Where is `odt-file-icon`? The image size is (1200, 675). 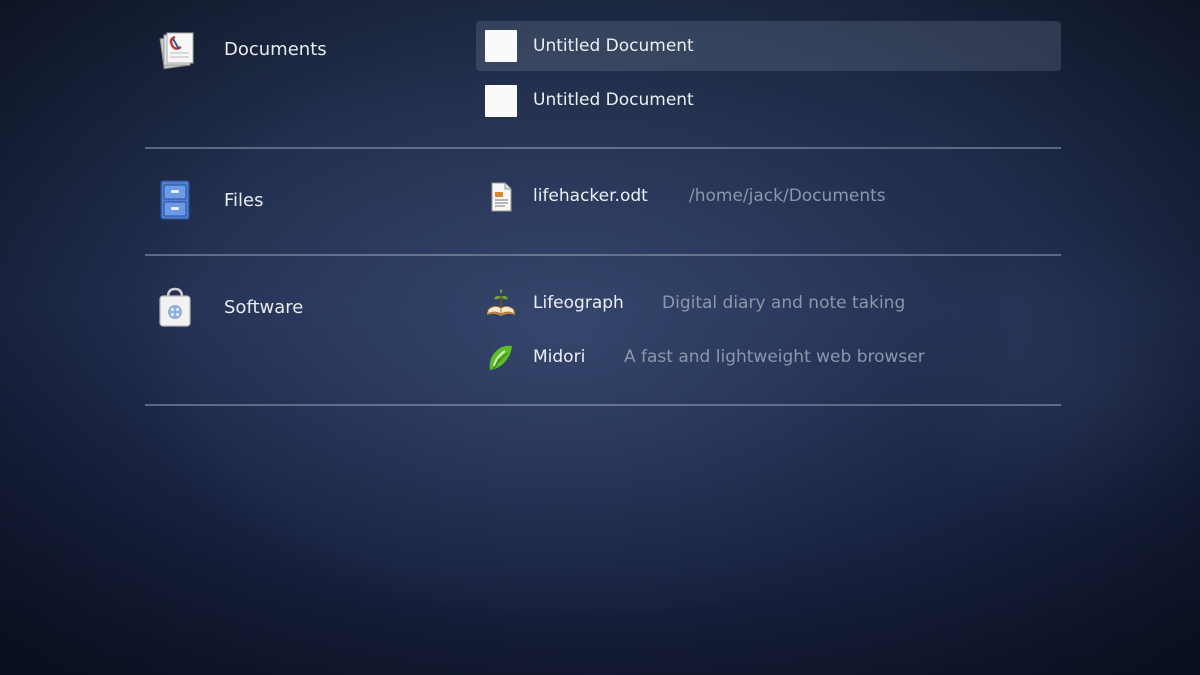
odt-file-icon is located at coordinates (501, 197).